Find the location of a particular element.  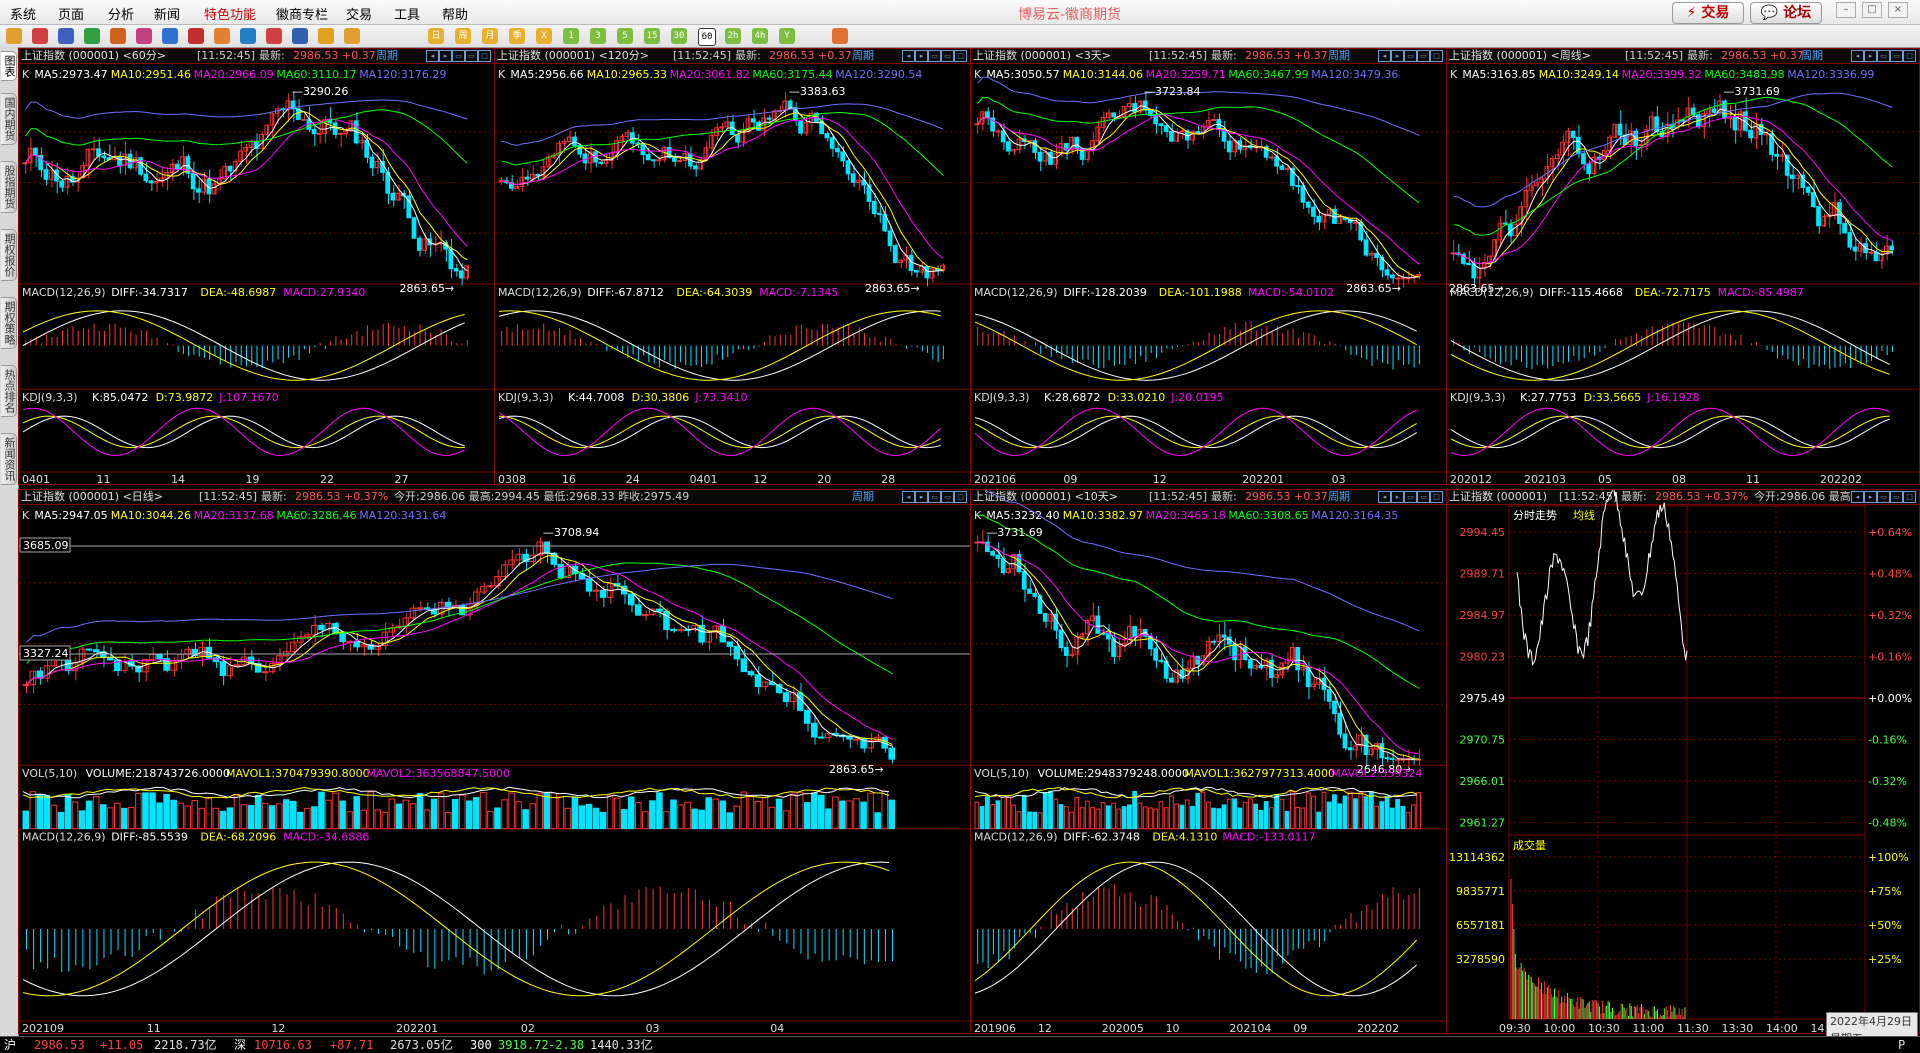

back-icon is located at coordinates (14, 36).